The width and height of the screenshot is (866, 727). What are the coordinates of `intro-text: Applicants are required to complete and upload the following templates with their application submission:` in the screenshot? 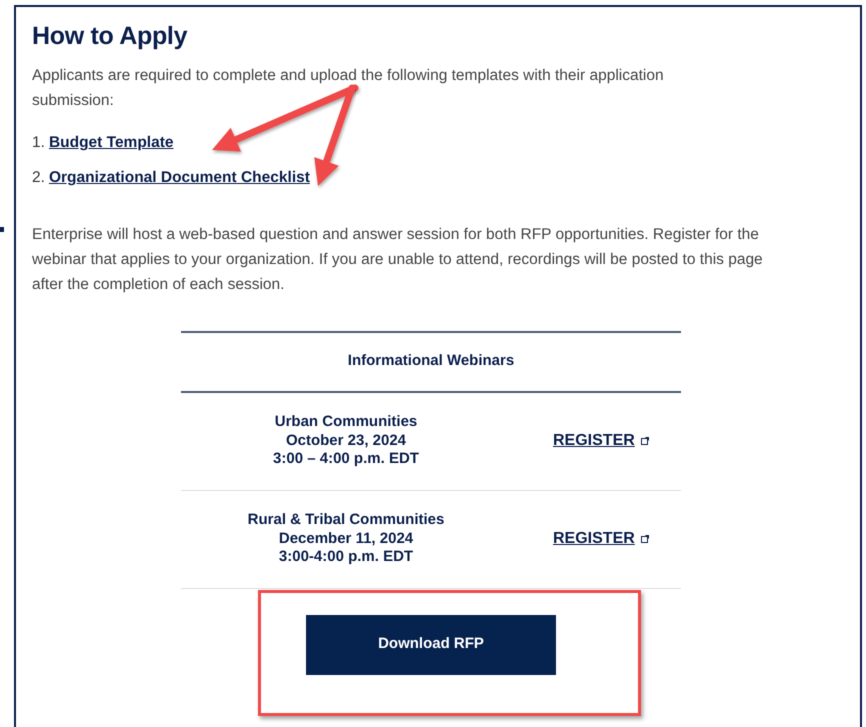 It's located at (348, 88).